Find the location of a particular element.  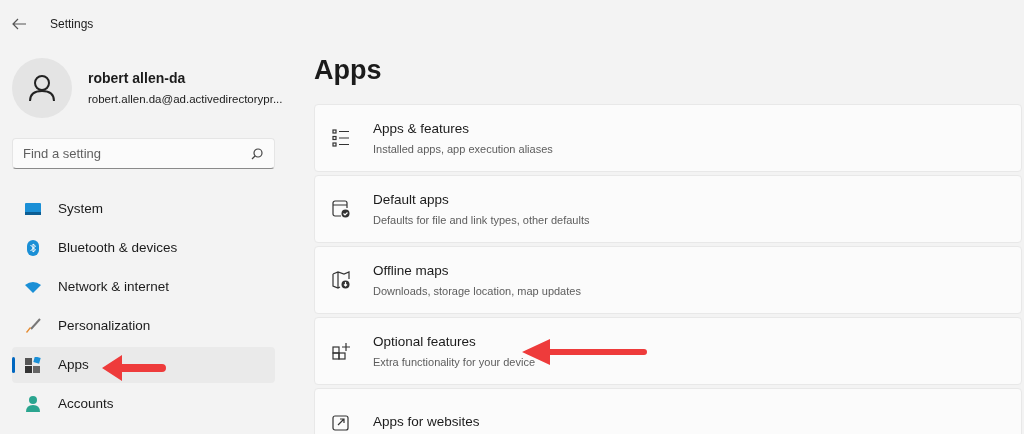

window-title: Settings is located at coordinates (72, 24).